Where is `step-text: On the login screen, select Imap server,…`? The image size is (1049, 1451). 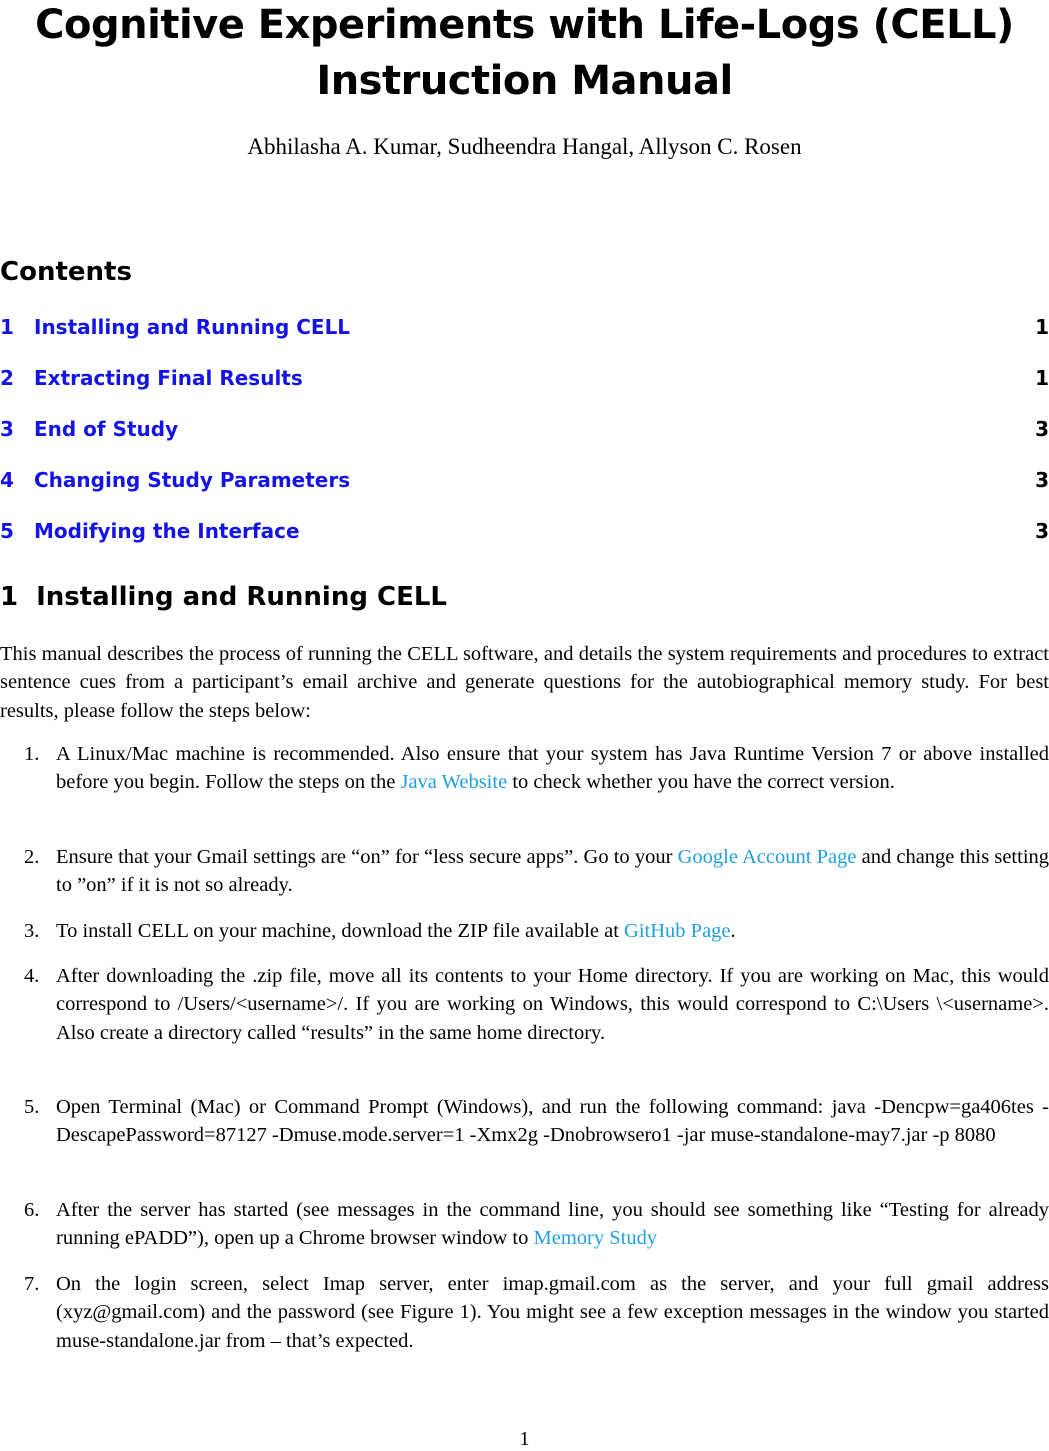
step-text: On the login screen, select Imap server,… is located at coordinates (552, 1312).